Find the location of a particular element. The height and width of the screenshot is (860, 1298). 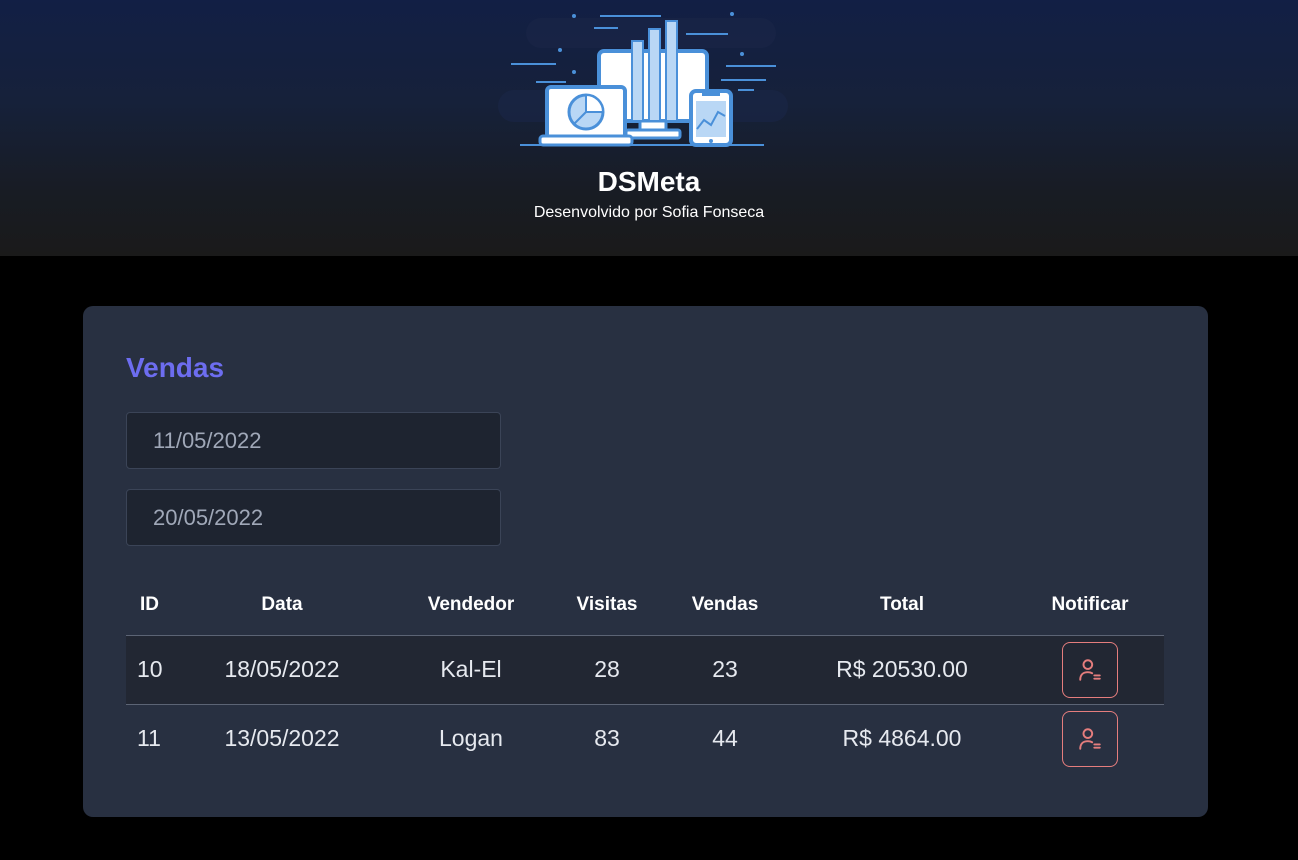

cell-deals: 23 is located at coordinates (725, 670).